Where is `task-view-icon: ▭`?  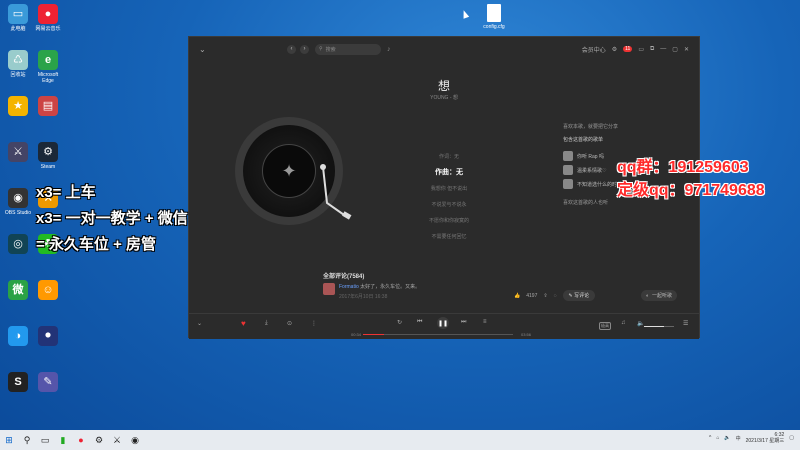 task-view-icon: ▭ is located at coordinates (45, 440).